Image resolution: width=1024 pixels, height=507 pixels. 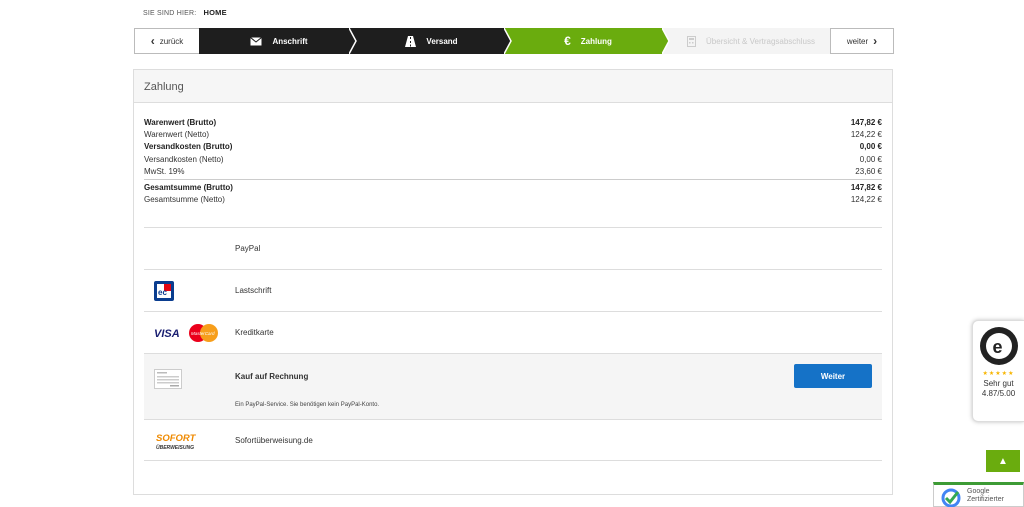 What do you see at coordinates (272, 376) in the screenshot?
I see `payment-label: Kauf auf Rechnung` at bounding box center [272, 376].